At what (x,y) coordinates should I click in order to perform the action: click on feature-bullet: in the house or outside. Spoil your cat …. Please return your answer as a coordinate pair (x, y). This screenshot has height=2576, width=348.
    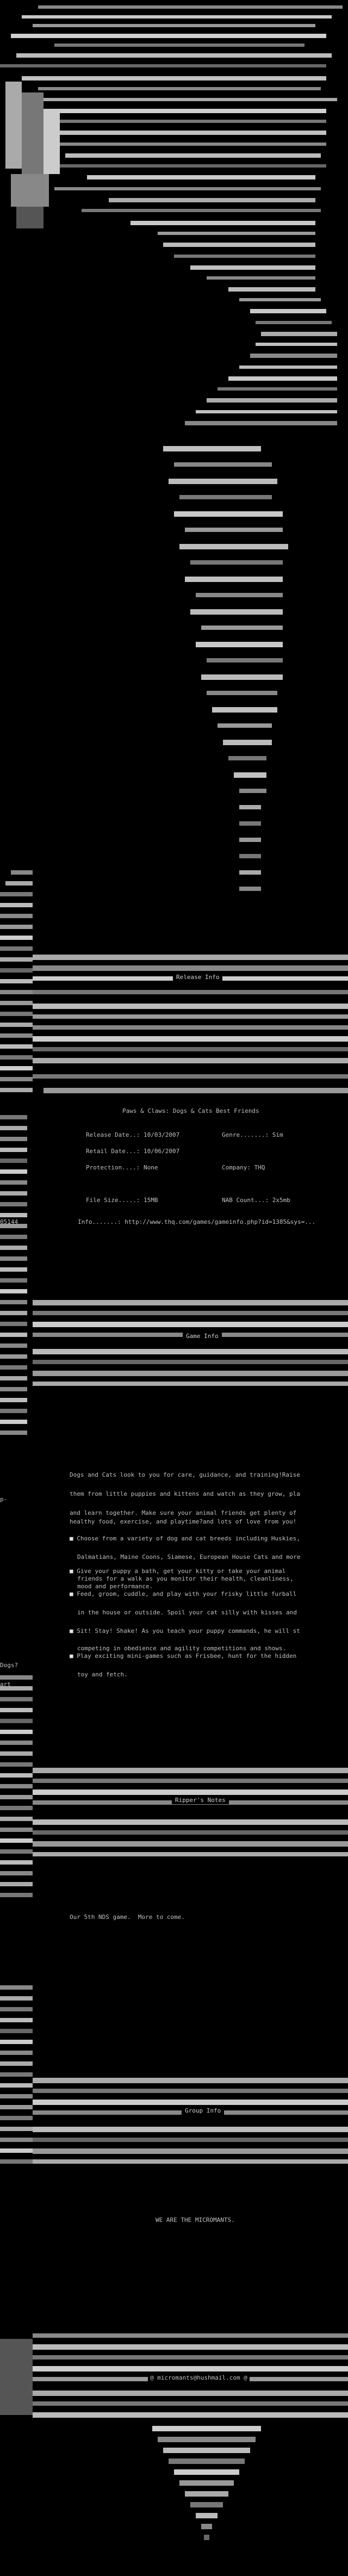
    Looking at the image, I should click on (187, 1613).